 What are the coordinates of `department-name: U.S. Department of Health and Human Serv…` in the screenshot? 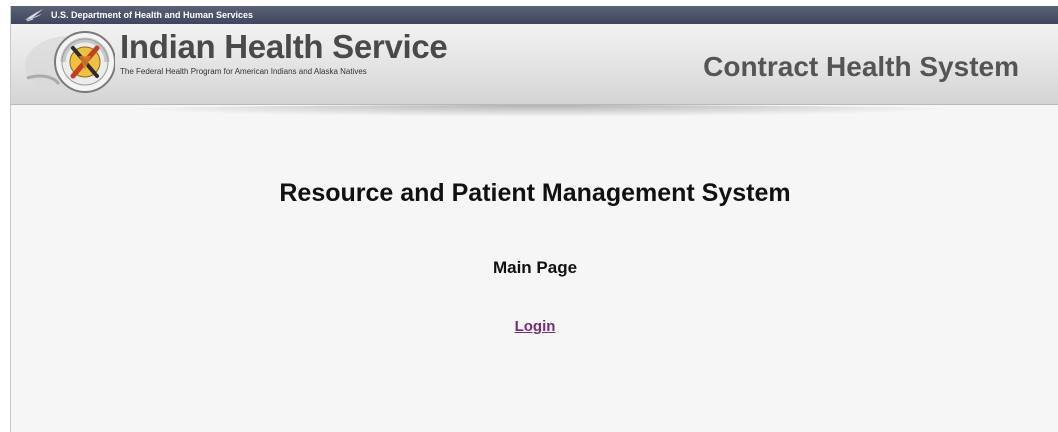 It's located at (152, 15).